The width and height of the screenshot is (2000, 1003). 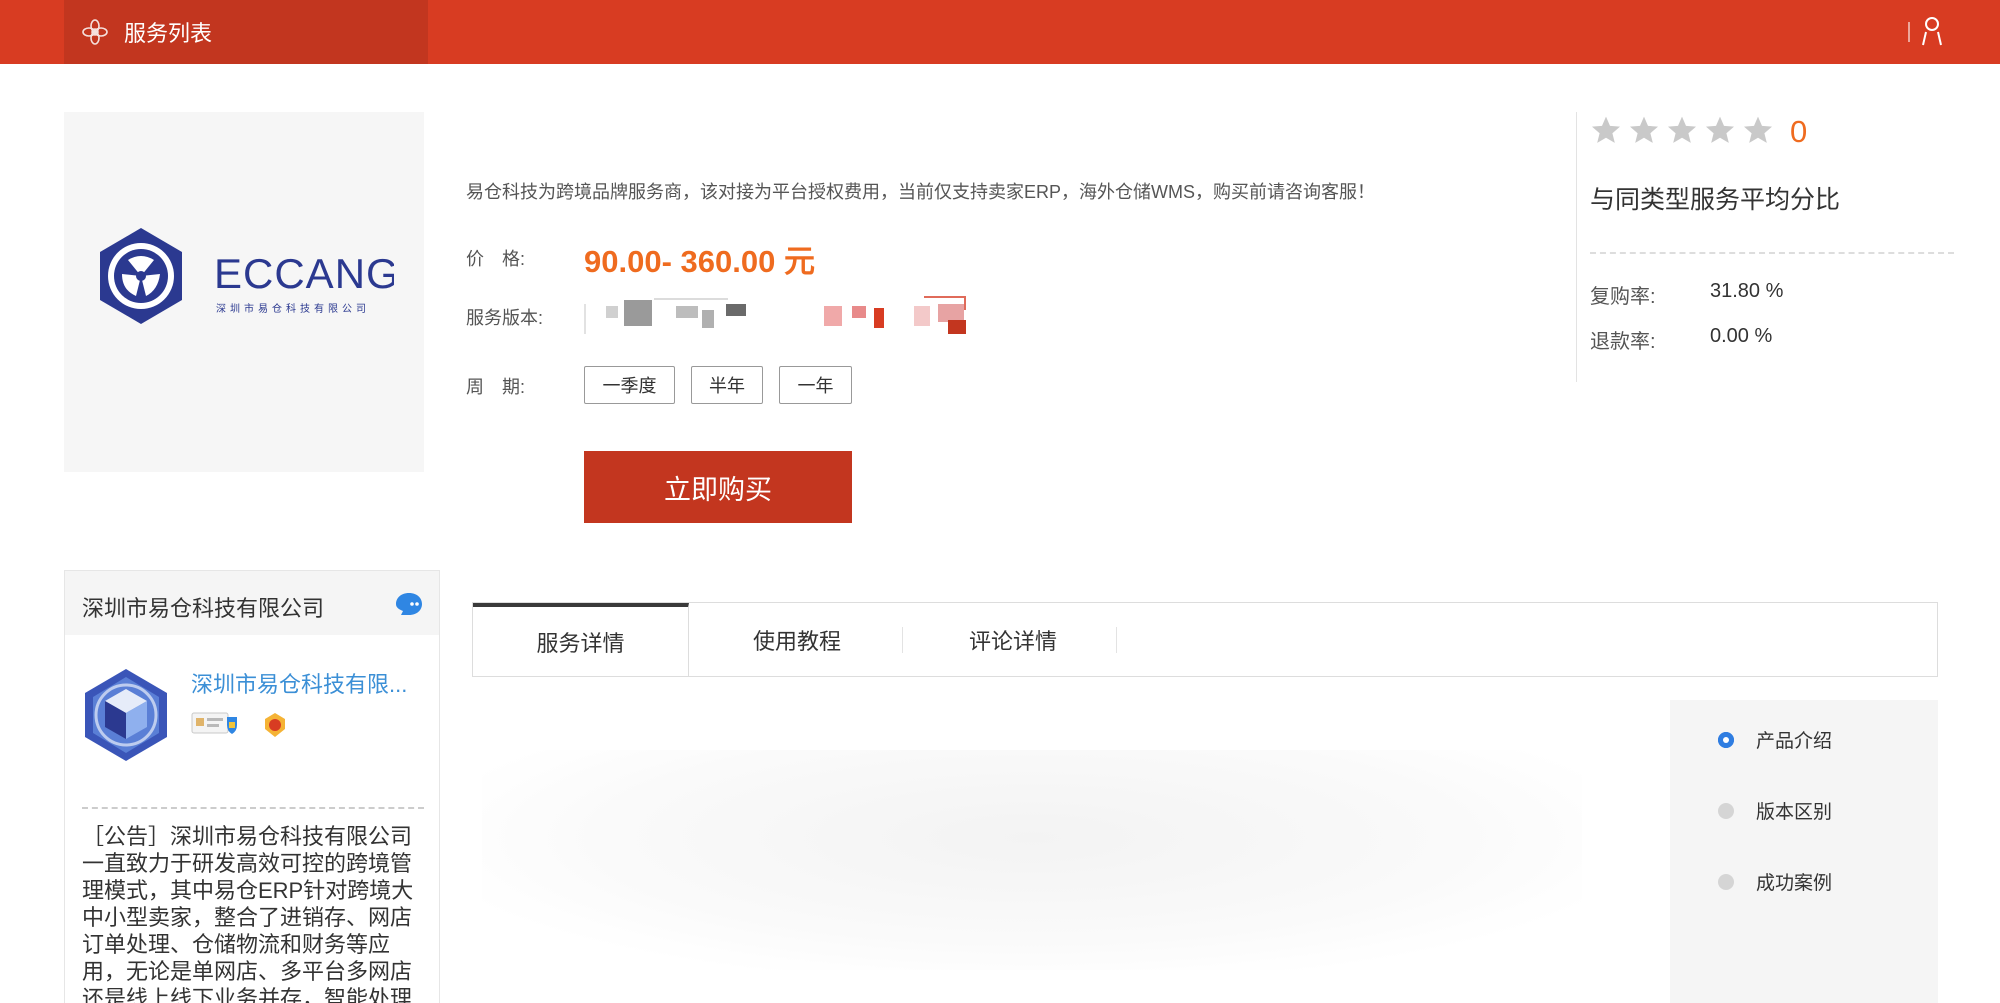 I want to click on content-image-obscured, so click(x=1032, y=860).